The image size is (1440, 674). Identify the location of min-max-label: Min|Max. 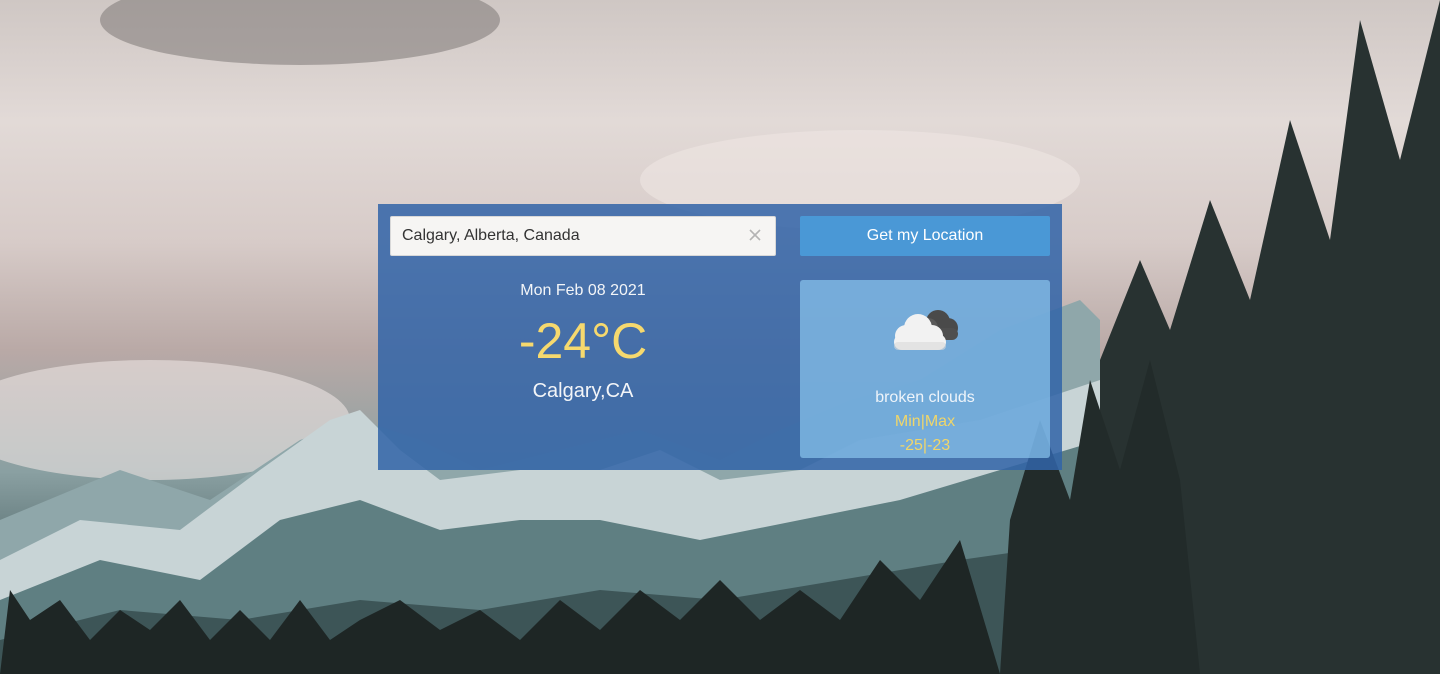
(925, 421).